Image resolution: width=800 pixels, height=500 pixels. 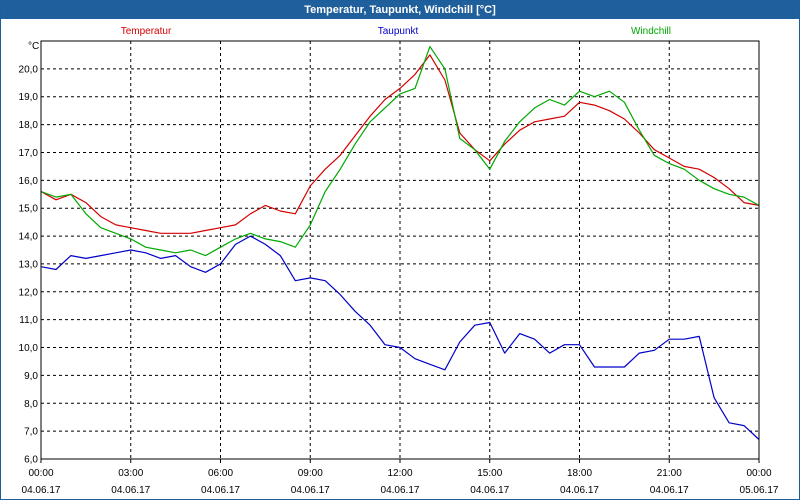 What do you see at coordinates (31, 376) in the screenshot?
I see `y-tick-label: 9,0` at bounding box center [31, 376].